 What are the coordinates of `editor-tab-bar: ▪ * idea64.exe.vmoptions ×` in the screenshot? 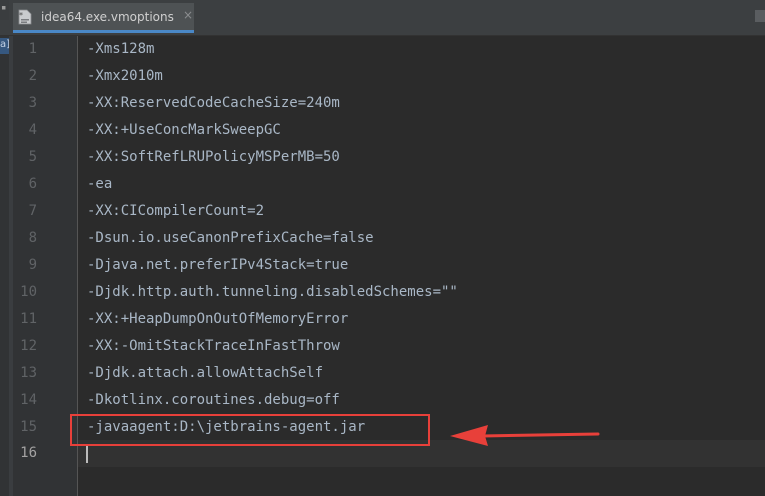 It's located at (382, 18).